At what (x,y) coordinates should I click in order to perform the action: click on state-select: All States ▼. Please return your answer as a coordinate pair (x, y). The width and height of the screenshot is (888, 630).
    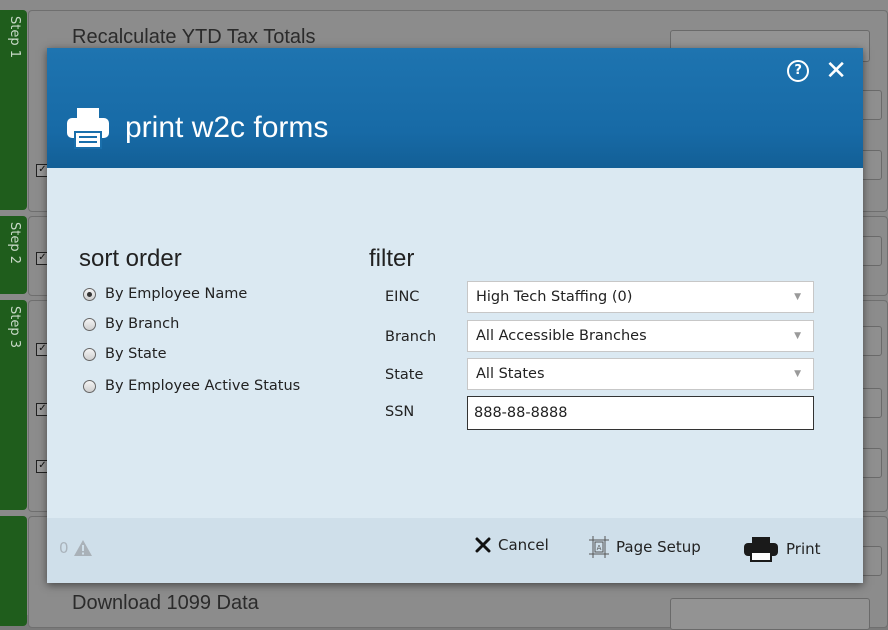
    Looking at the image, I should click on (640, 374).